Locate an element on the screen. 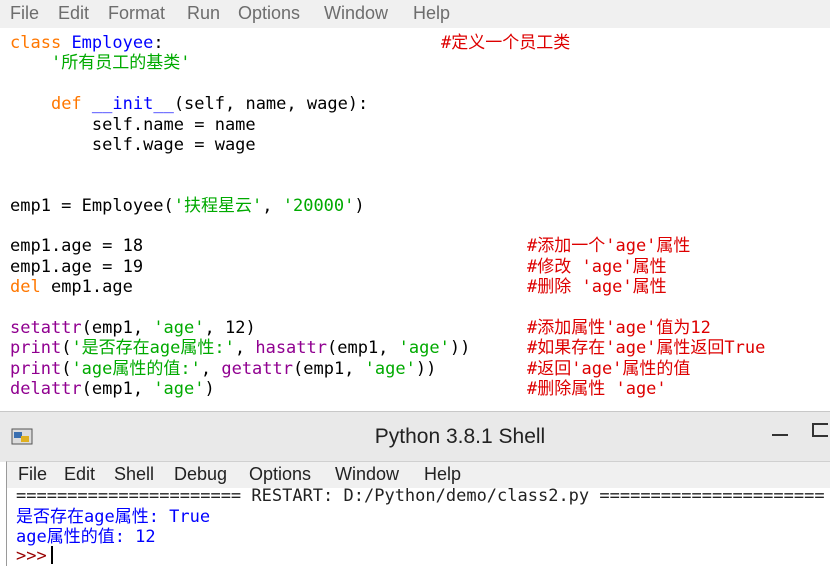 Image resolution: width=830 pixels, height=566 pixels. builtin: setattr is located at coordinates (46, 328).